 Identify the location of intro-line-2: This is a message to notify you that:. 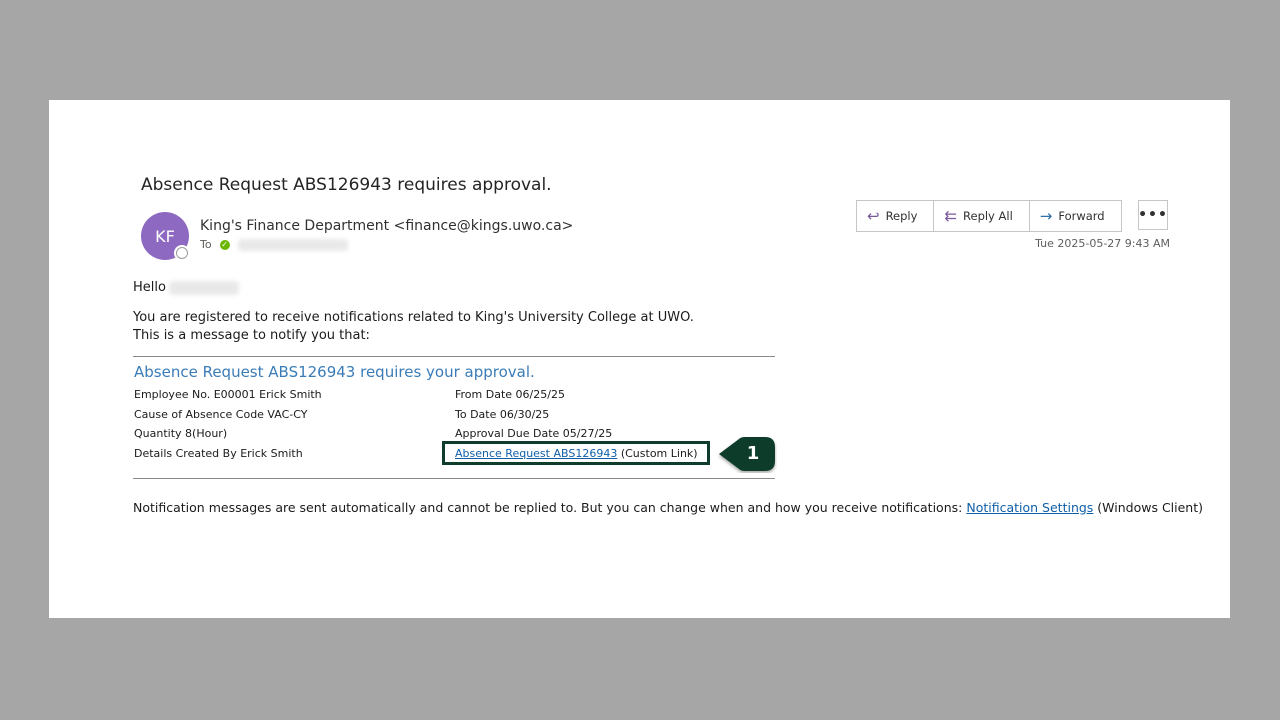
(251, 335).